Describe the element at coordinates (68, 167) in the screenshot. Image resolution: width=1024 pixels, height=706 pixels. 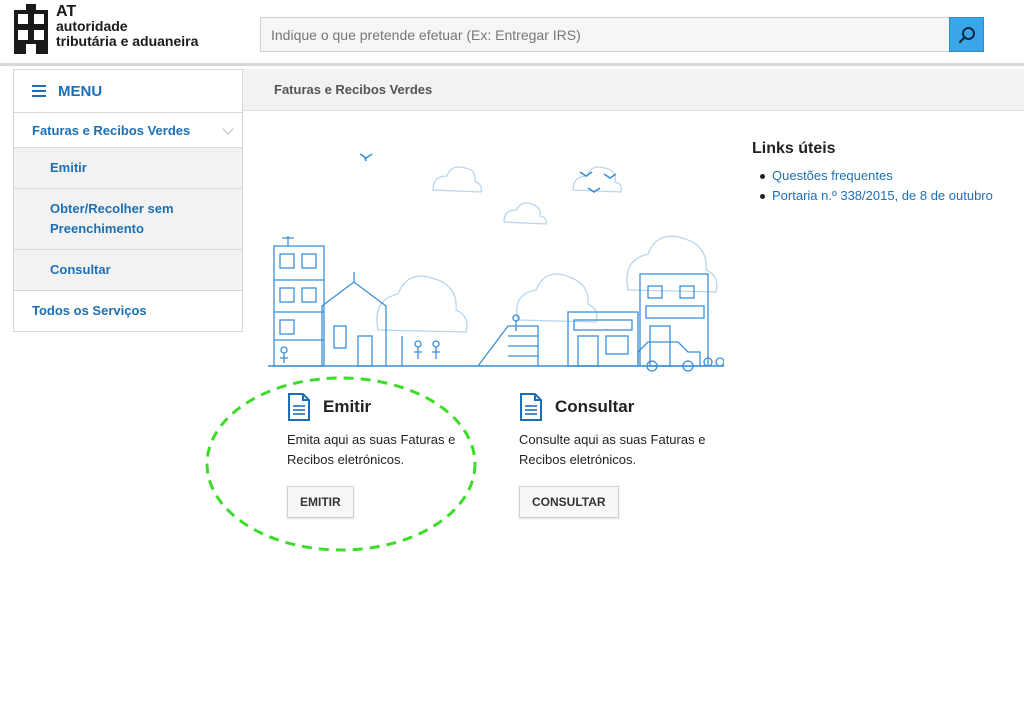
I see `sidebar-item-label: Emitir` at that location.